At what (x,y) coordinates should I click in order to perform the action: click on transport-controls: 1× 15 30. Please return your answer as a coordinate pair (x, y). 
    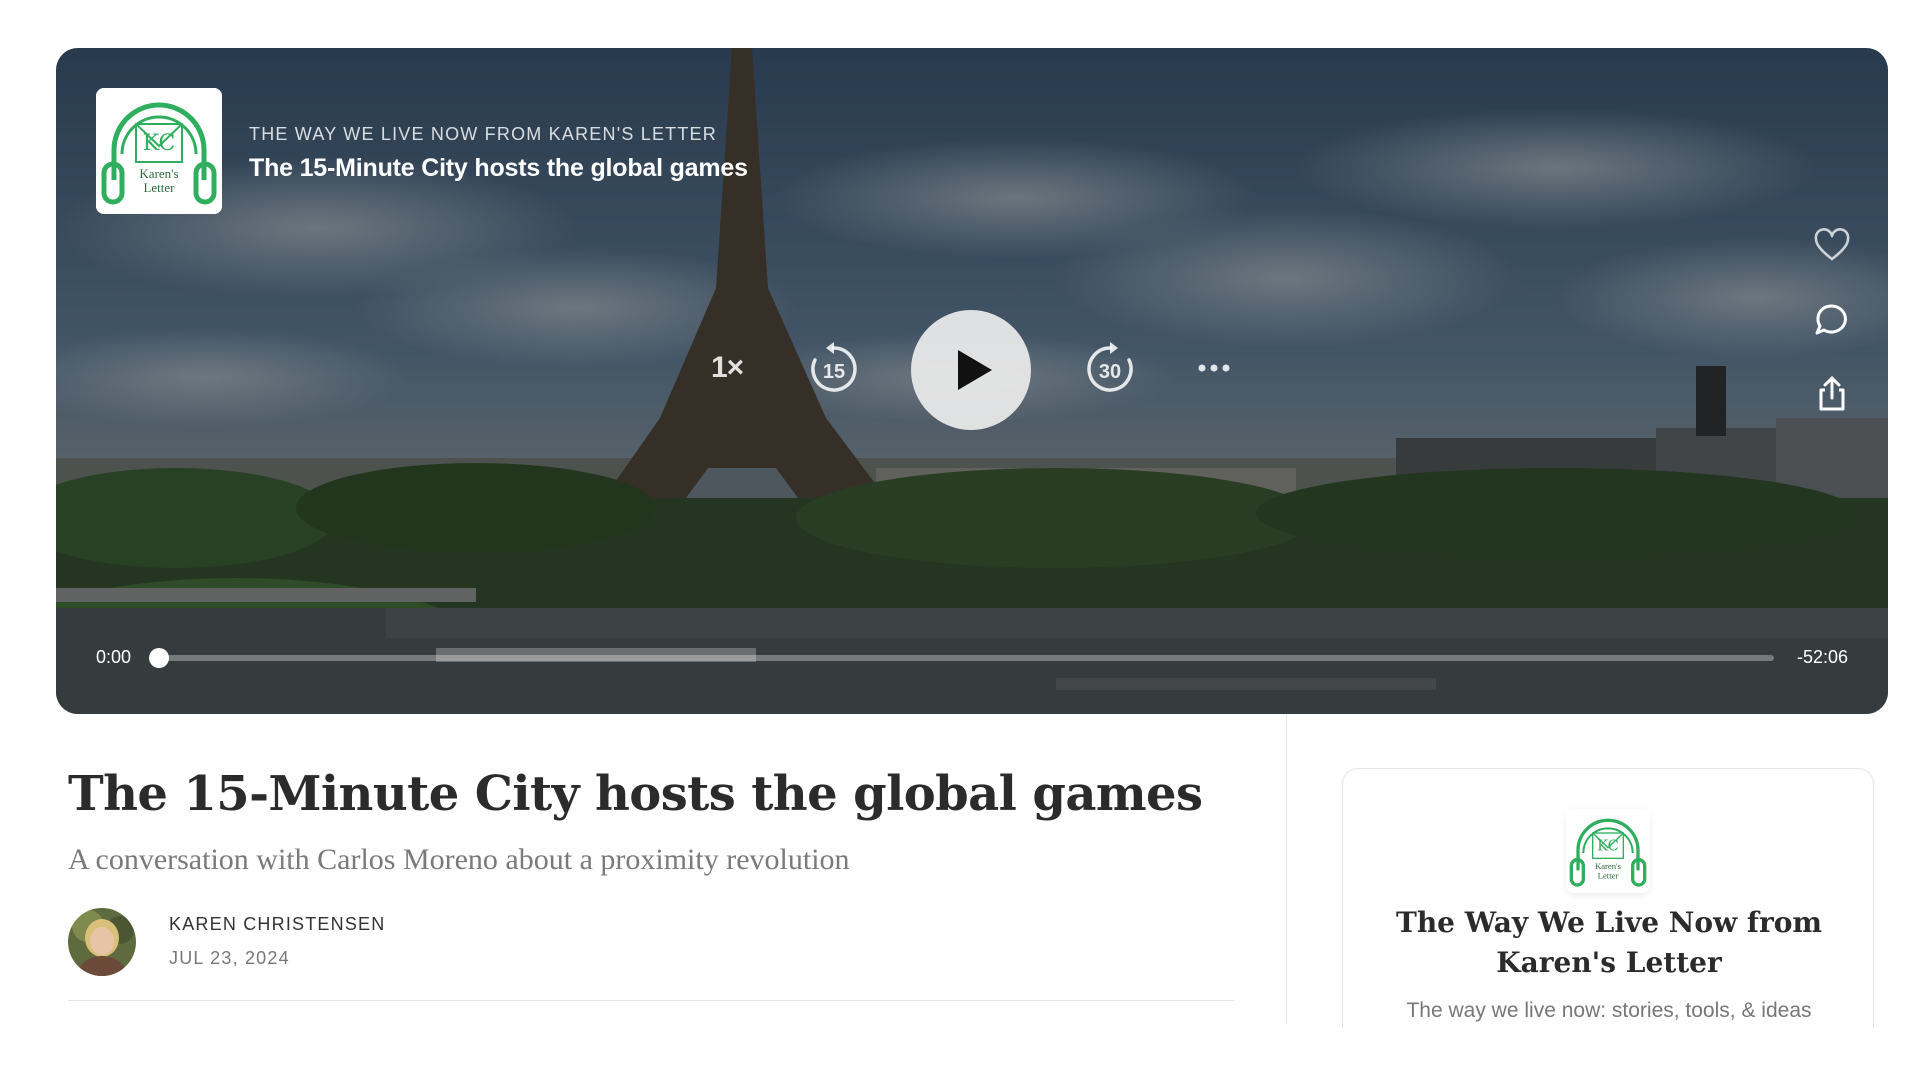
    Looking at the image, I should click on (972, 370).